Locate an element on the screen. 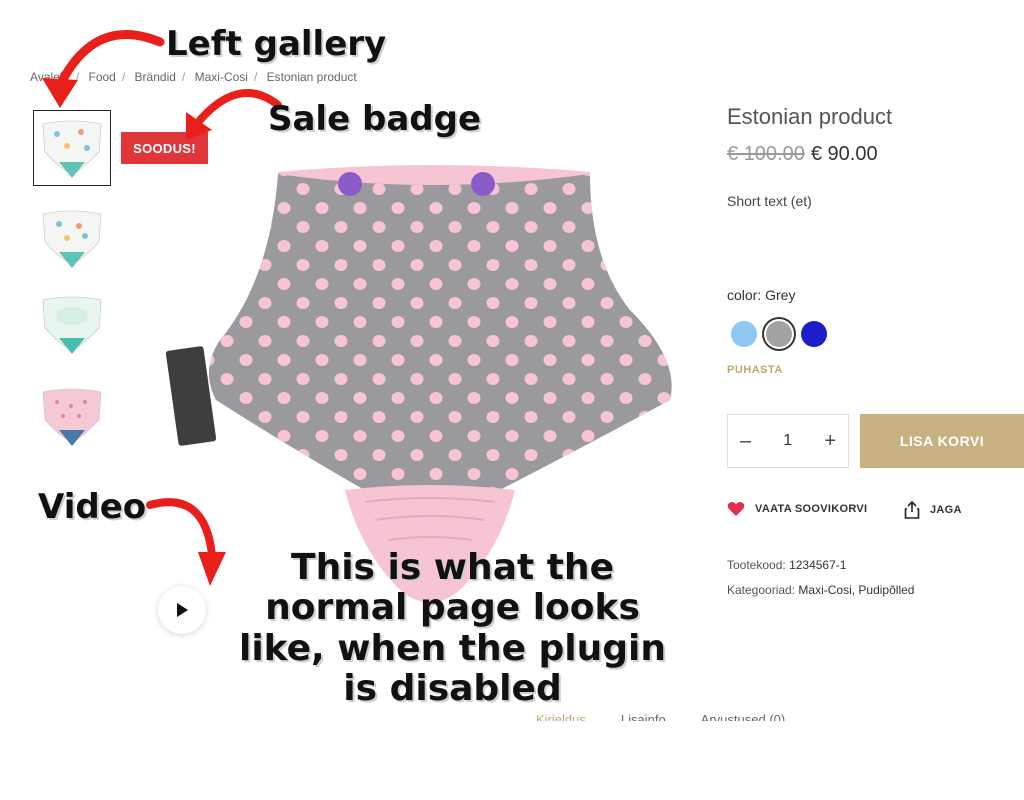 The height and width of the screenshot is (800, 1024). caption-line: normal page looks is located at coordinates (452, 608).